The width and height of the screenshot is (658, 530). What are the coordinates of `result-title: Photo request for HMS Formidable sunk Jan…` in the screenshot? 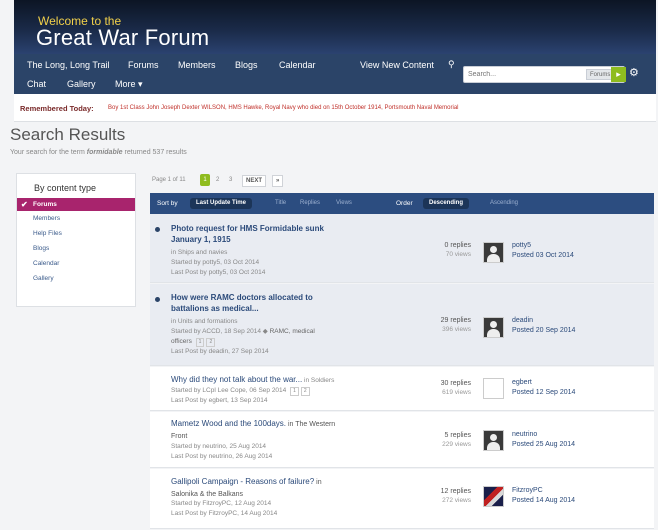 It's located at (271, 234).